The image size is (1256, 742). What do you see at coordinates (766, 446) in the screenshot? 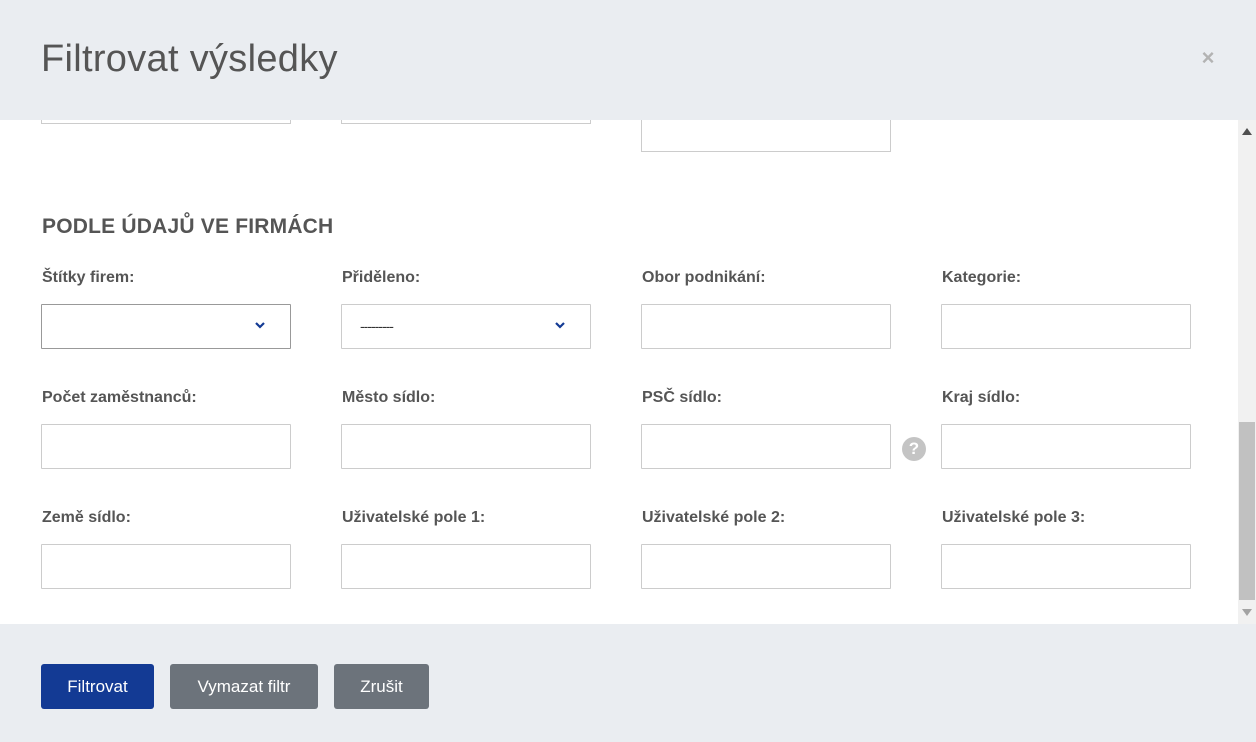
I see `psc-sidlo-input` at bounding box center [766, 446].